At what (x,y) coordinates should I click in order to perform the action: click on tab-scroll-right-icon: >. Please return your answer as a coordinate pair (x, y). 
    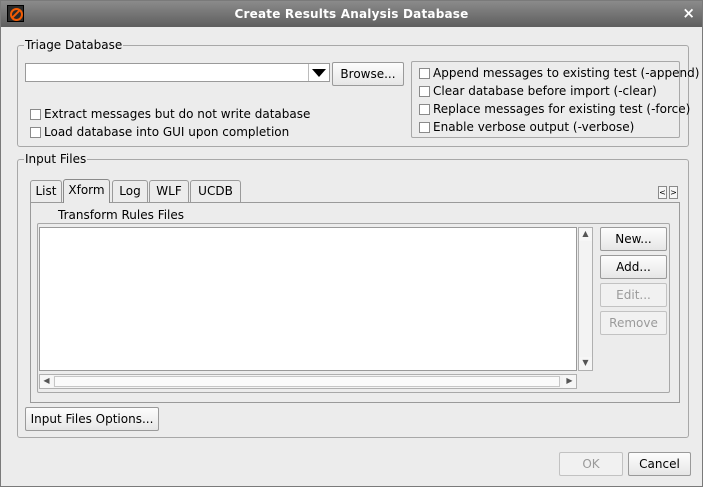
    Looking at the image, I should click on (673, 192).